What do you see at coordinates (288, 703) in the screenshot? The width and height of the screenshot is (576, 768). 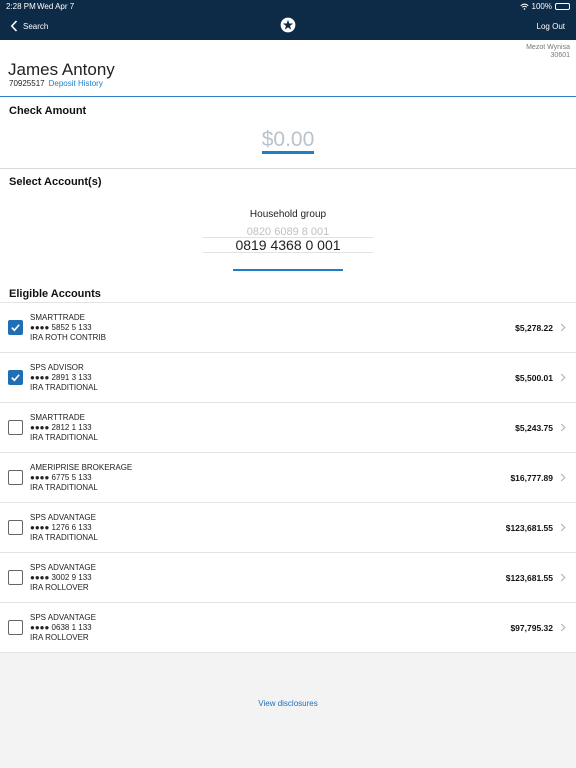 I see `view-disclosures-link: View disclosures` at bounding box center [288, 703].